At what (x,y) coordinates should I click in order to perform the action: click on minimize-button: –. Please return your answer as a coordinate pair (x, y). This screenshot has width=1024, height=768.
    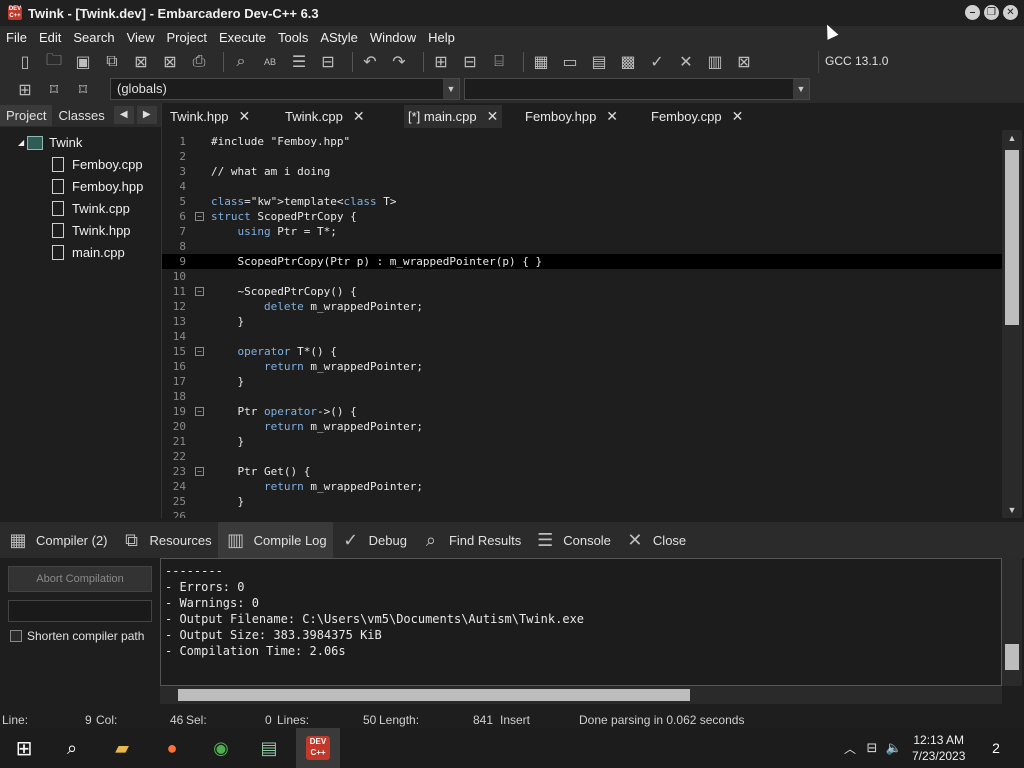
    Looking at the image, I should click on (972, 12).